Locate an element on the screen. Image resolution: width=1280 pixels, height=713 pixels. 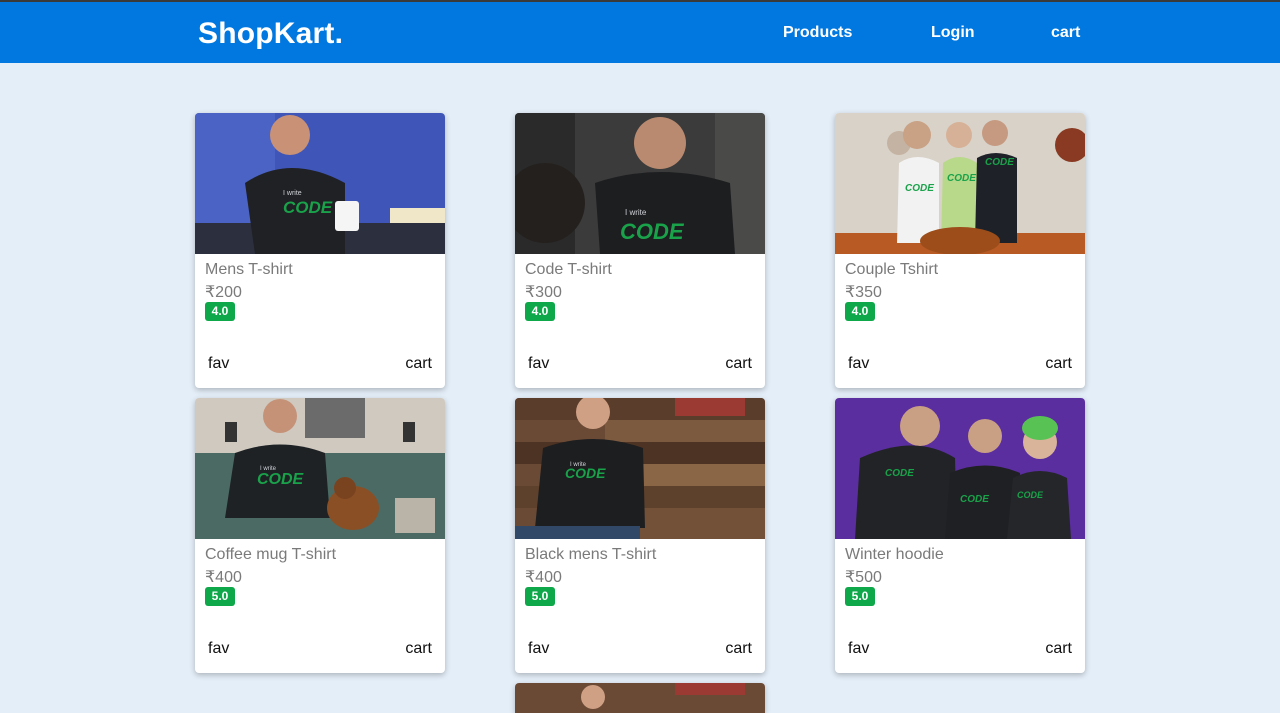
product-price: ₹500 is located at coordinates (863, 577).